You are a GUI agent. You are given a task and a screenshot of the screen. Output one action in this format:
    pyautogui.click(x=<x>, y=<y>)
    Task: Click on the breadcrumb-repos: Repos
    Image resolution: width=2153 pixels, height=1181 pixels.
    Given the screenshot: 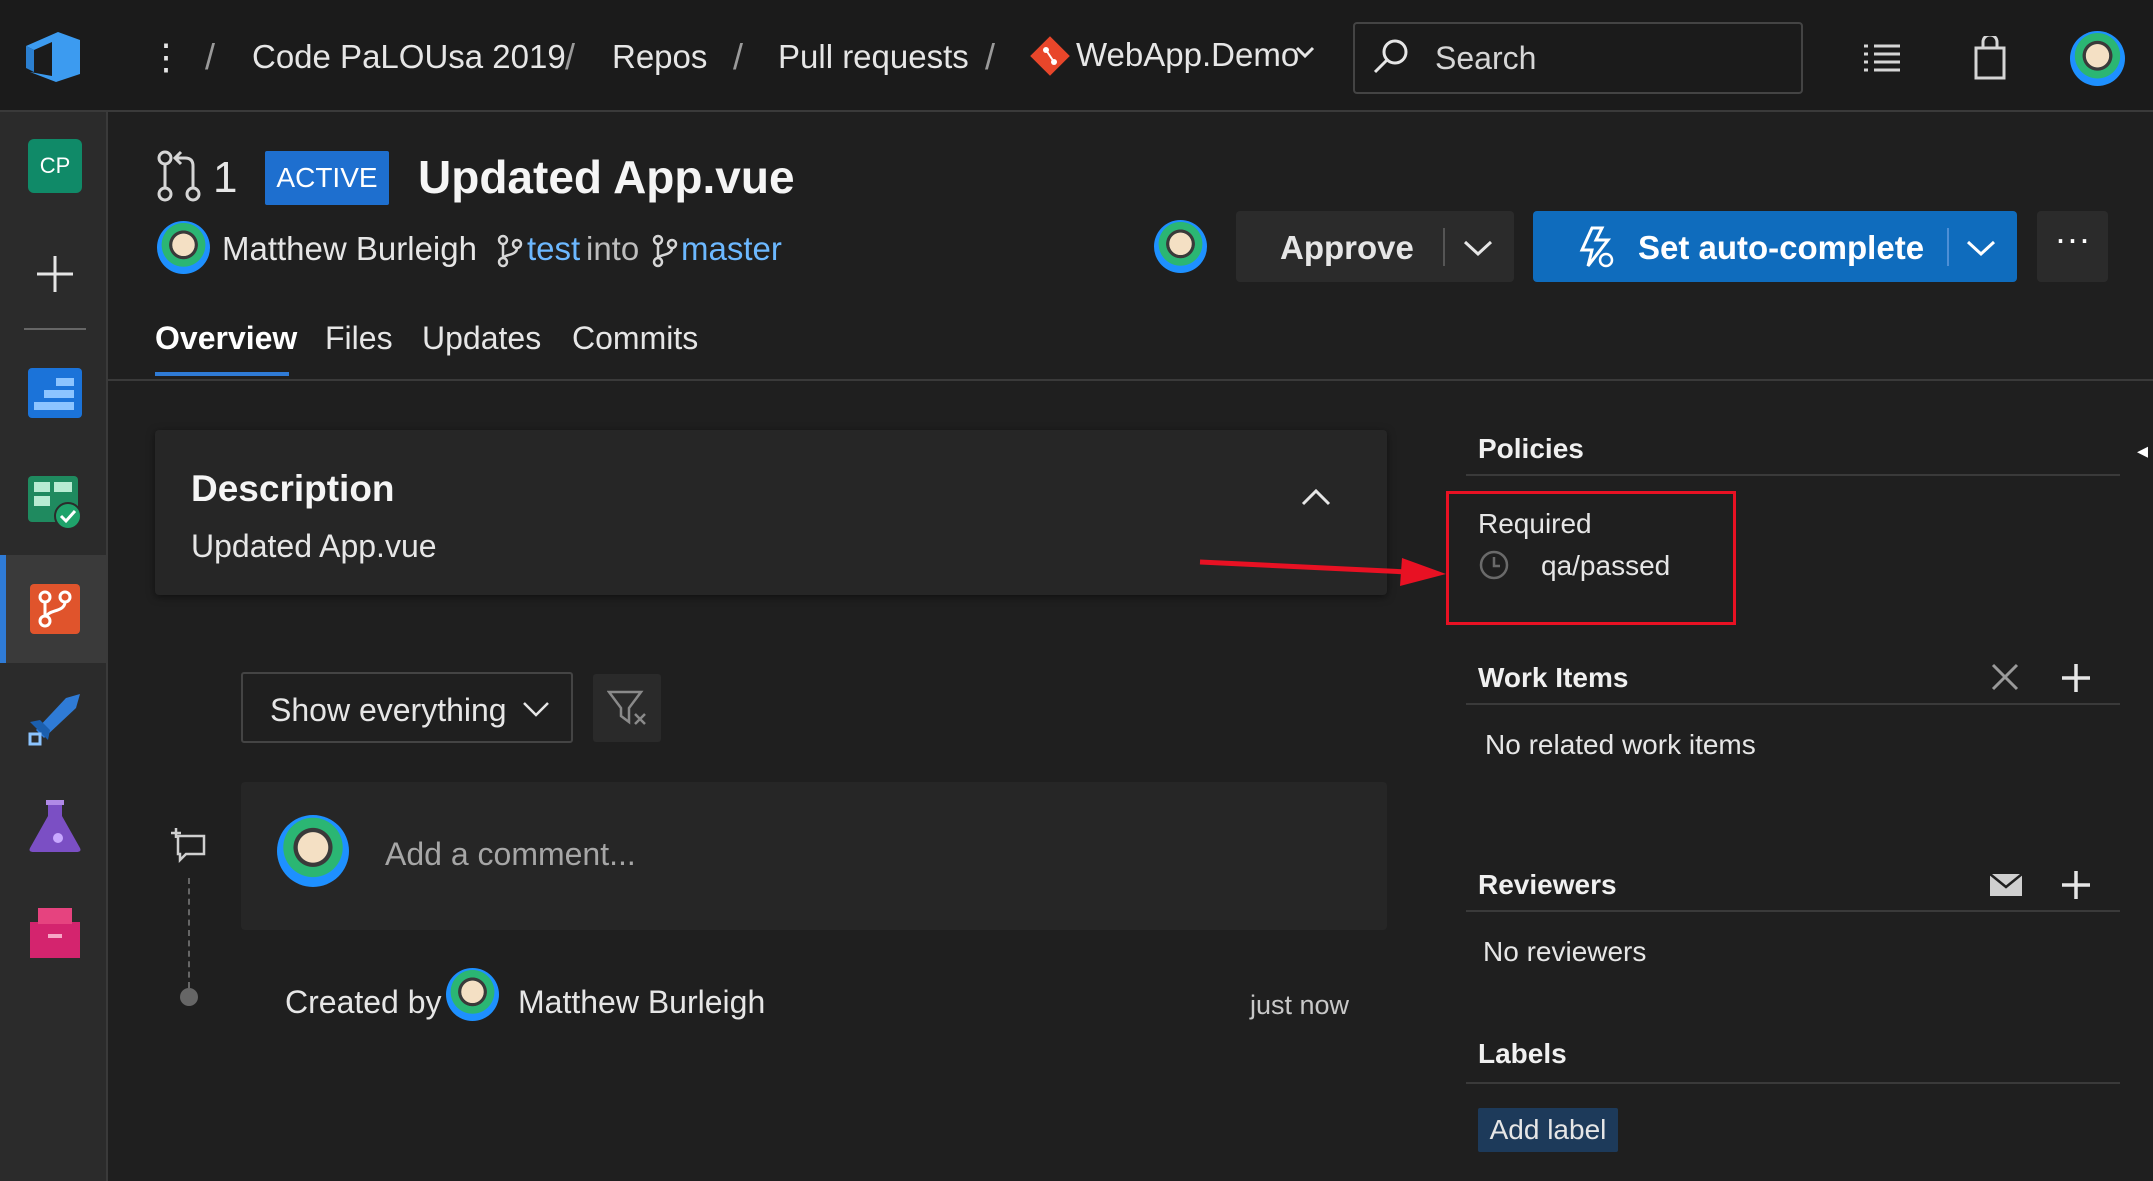 What is the action you would take?
    pyautogui.click(x=659, y=57)
    